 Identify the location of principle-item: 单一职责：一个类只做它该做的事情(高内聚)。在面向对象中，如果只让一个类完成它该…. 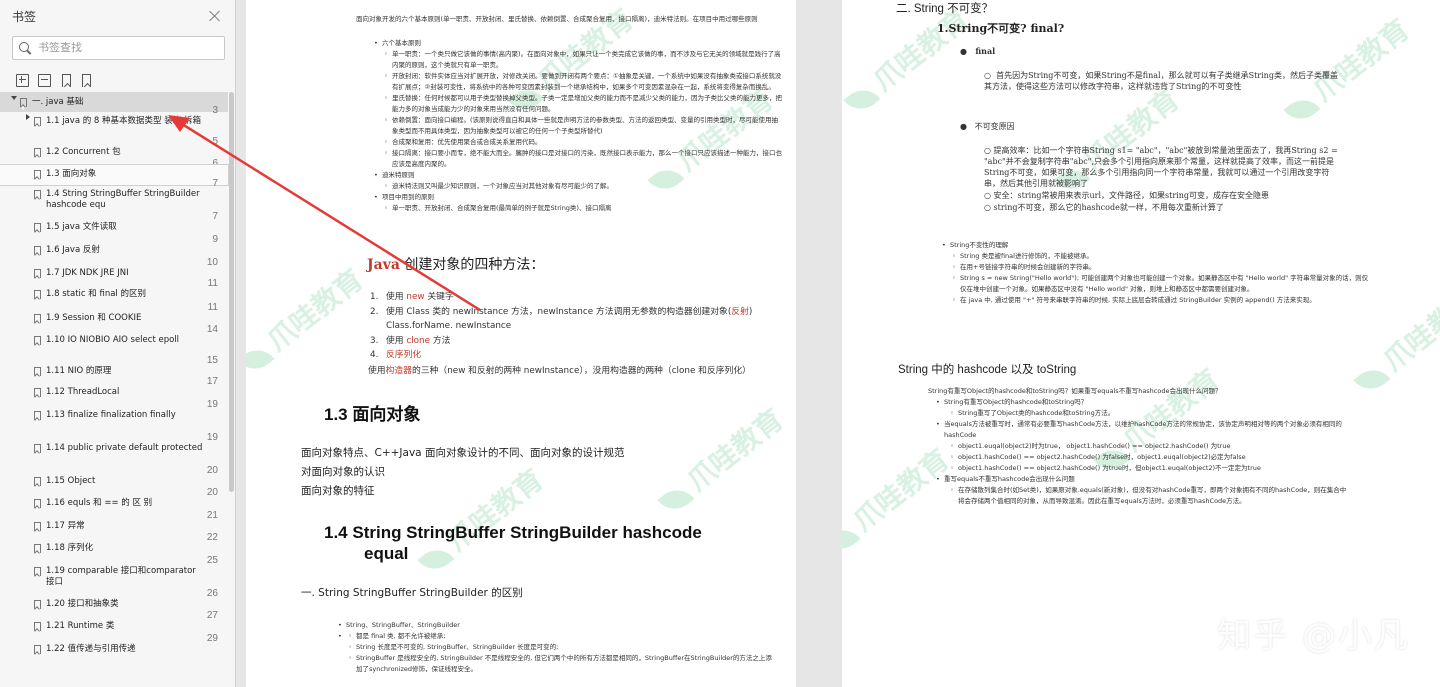
(582, 60).